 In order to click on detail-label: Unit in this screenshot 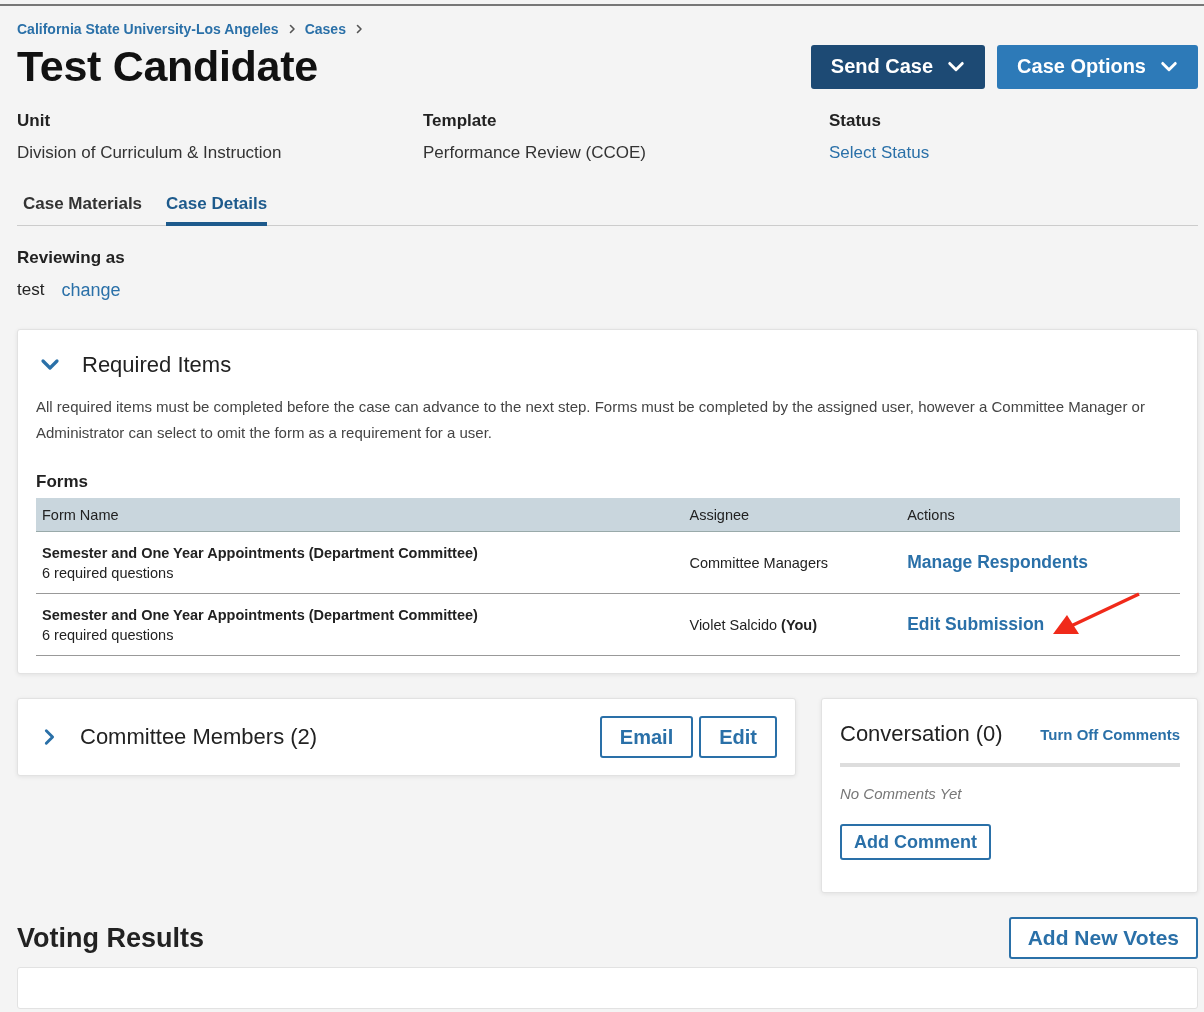, I will do `click(34, 121)`.